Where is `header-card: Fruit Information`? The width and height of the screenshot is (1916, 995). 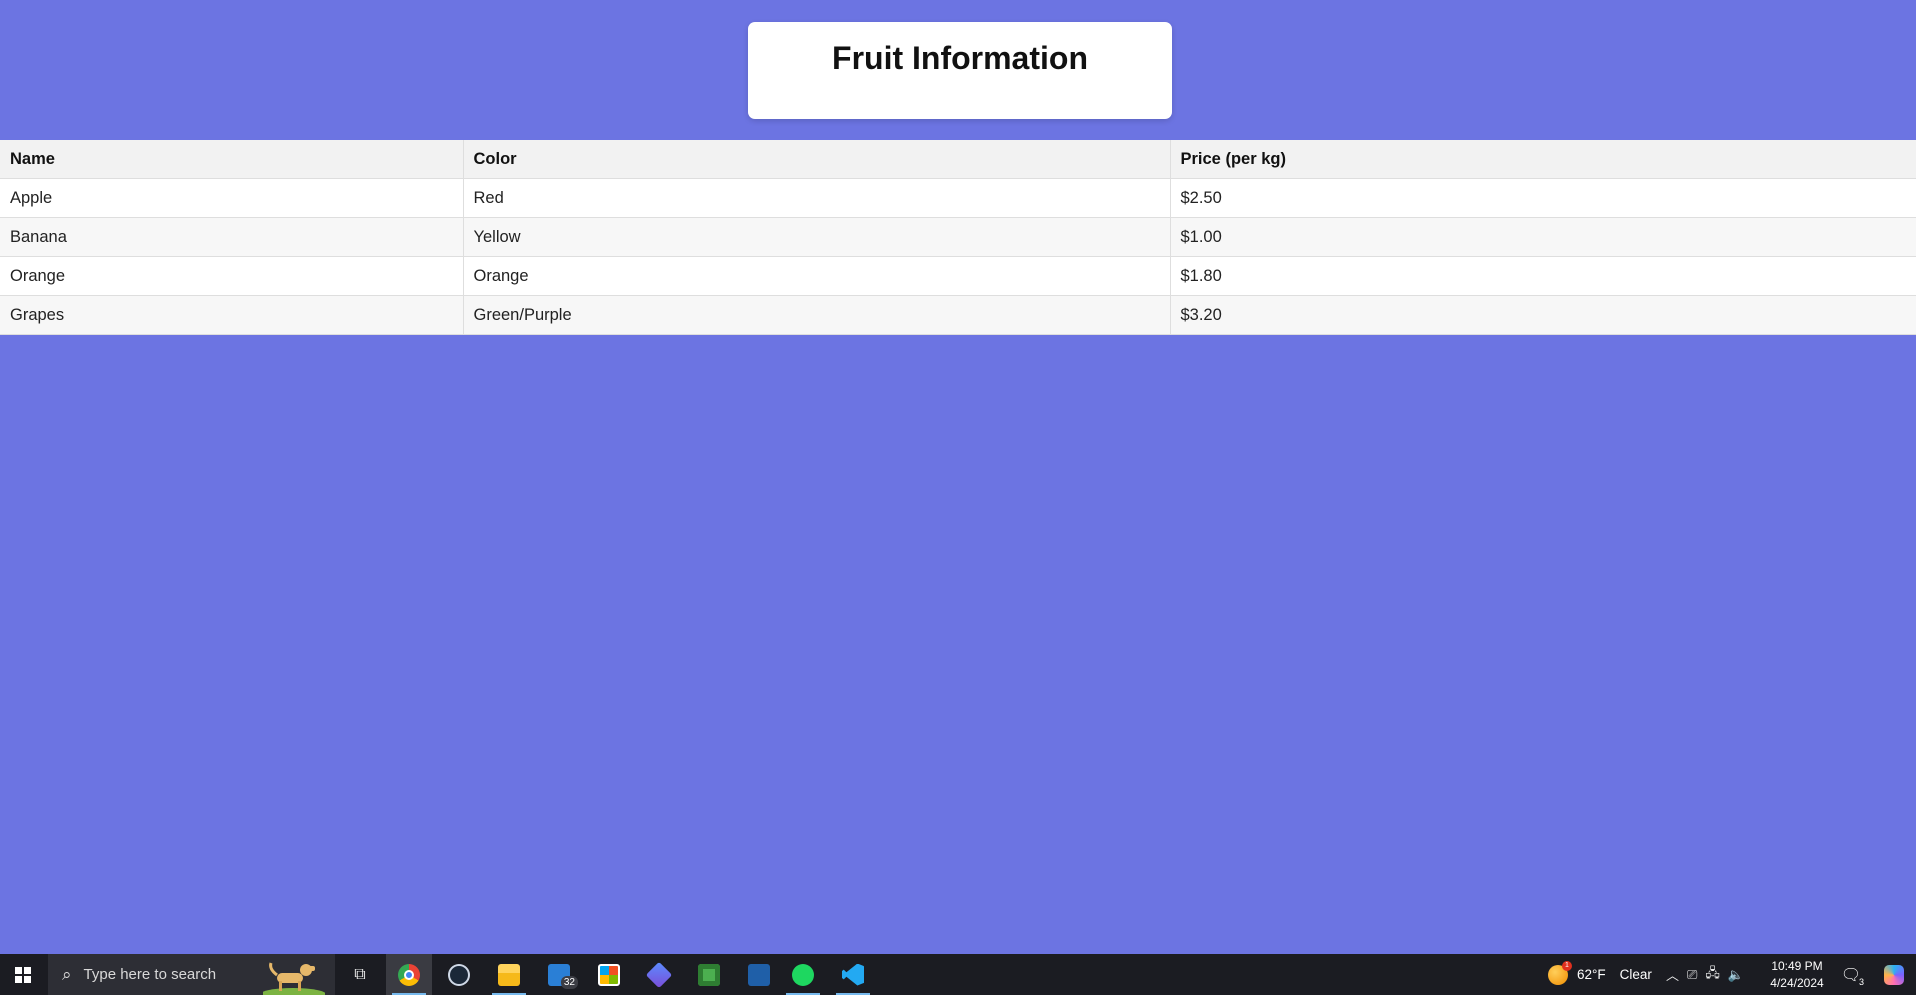 header-card: Fruit Information is located at coordinates (960, 70).